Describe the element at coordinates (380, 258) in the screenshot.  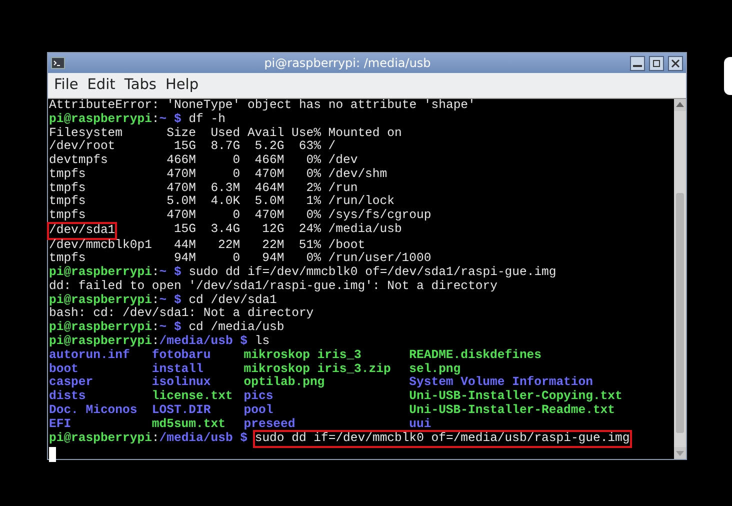
I see `table-cell: /run/user/1000` at that location.